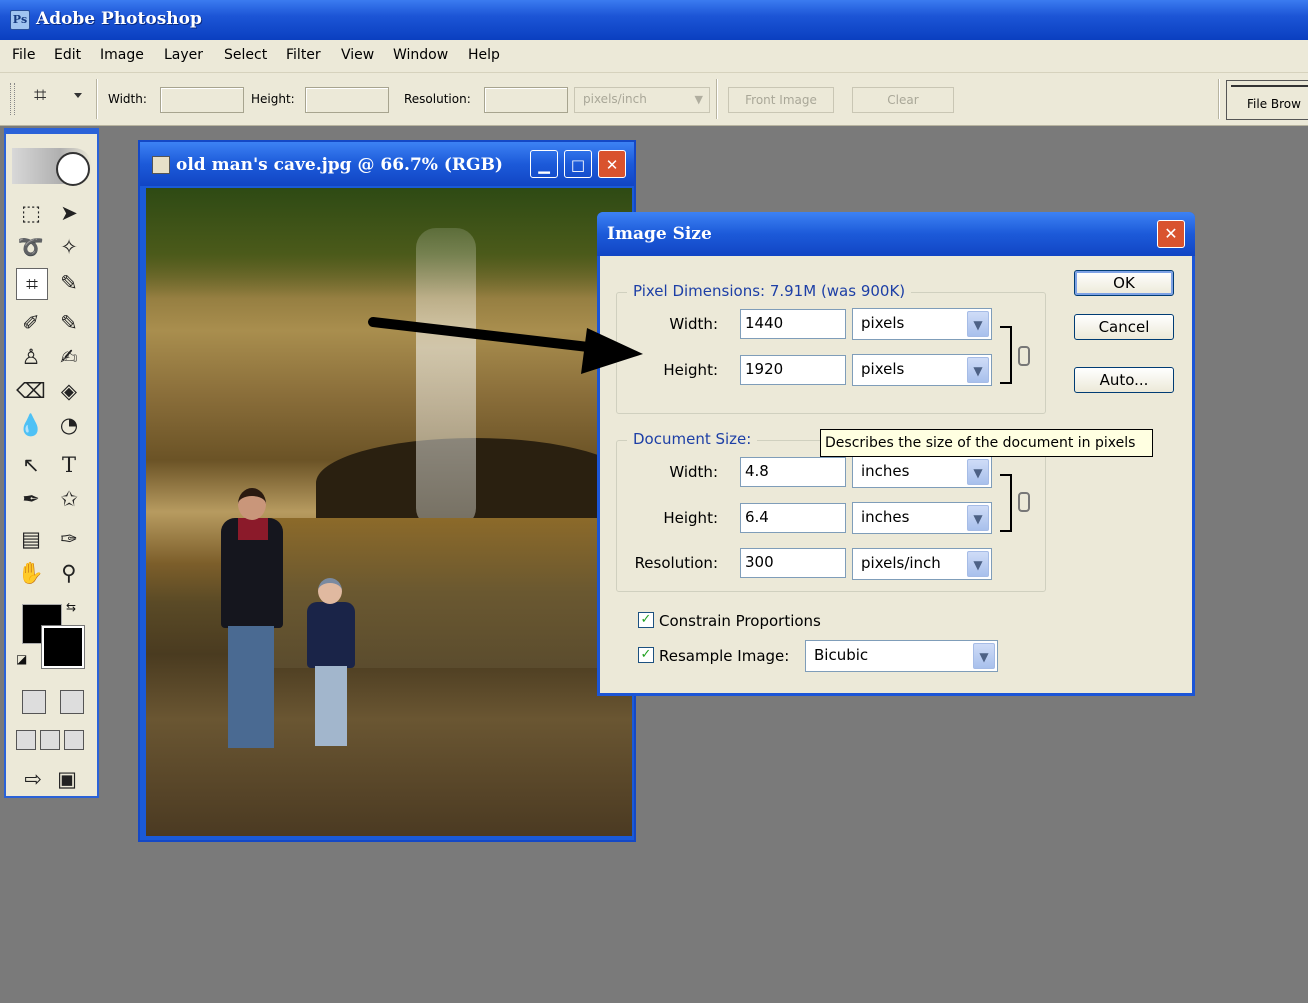 The width and height of the screenshot is (1308, 1003). What do you see at coordinates (31, 499) in the screenshot?
I see `pen-tool-icon: ✒` at bounding box center [31, 499].